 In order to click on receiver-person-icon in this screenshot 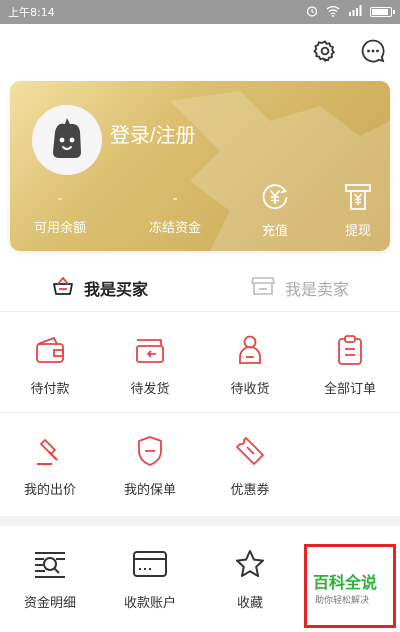, I will do `click(250, 350)`.